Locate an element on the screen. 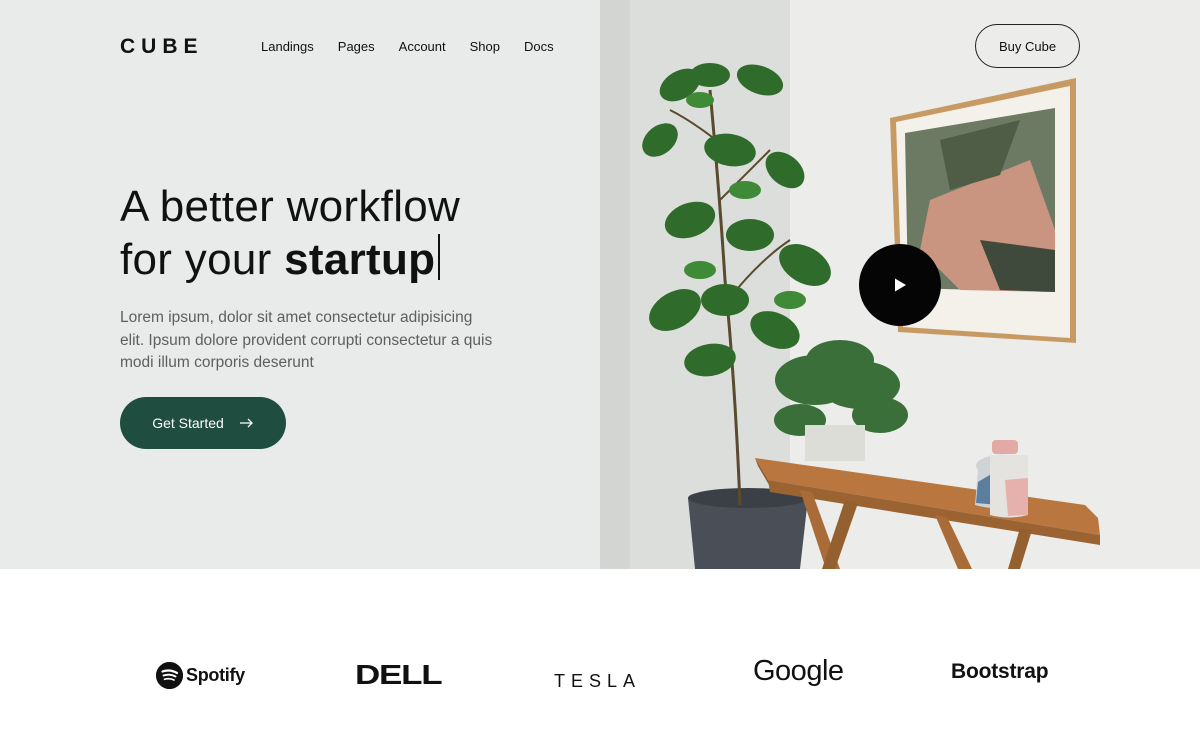 This screenshot has width=1200, height=750. tesla-logo: TESLA is located at coordinates (598, 680).